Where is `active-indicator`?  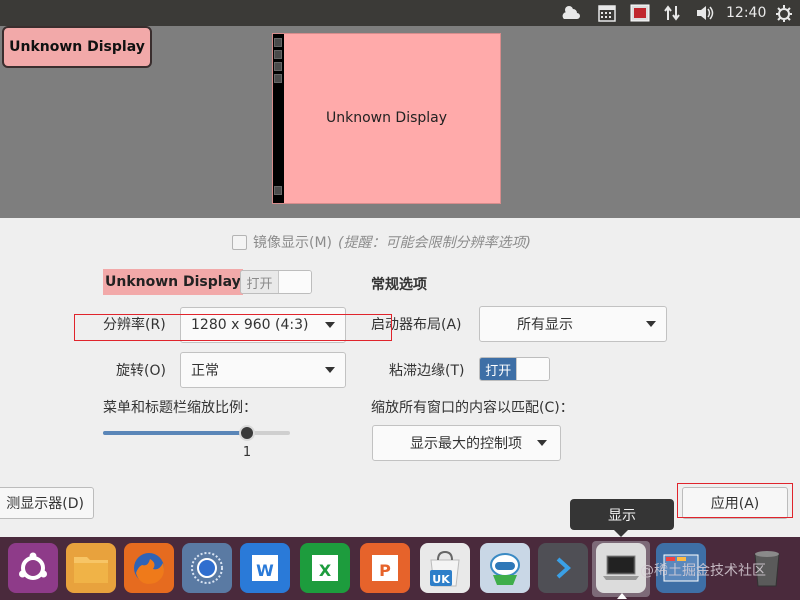 active-indicator is located at coordinates (622, 596).